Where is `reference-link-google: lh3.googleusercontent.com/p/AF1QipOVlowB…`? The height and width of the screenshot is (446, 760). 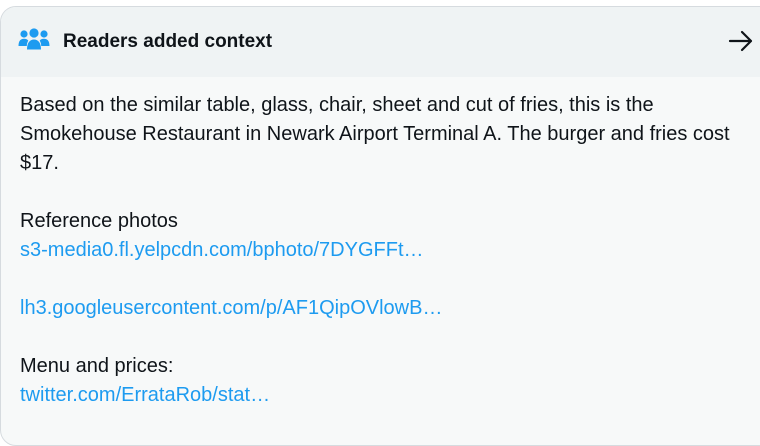
reference-link-google: lh3.googleusercontent.com/p/AF1QipOVlowB… is located at coordinates (388, 308).